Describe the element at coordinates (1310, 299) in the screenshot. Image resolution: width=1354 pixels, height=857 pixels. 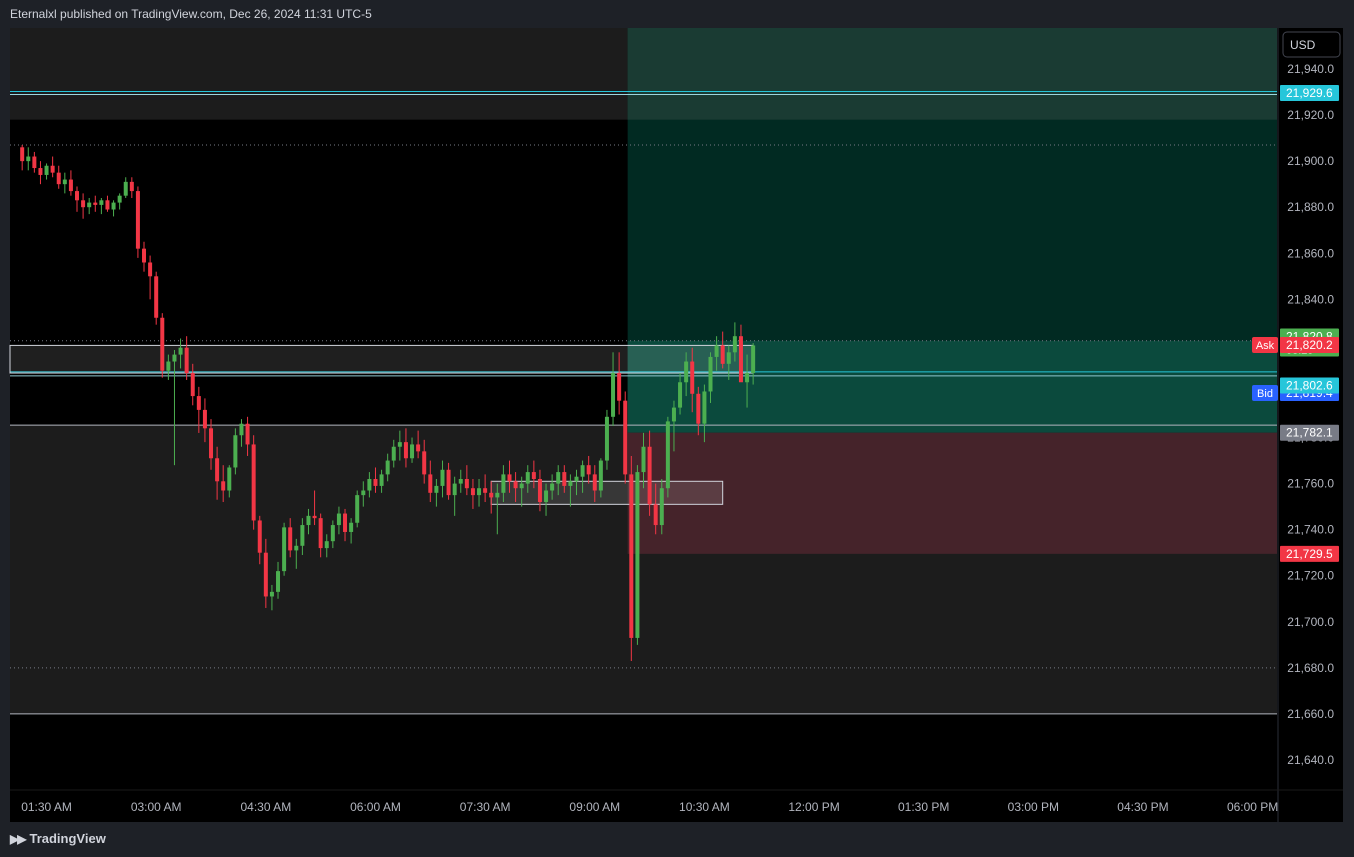
I see `y-tick-label: 21,840.0` at that location.